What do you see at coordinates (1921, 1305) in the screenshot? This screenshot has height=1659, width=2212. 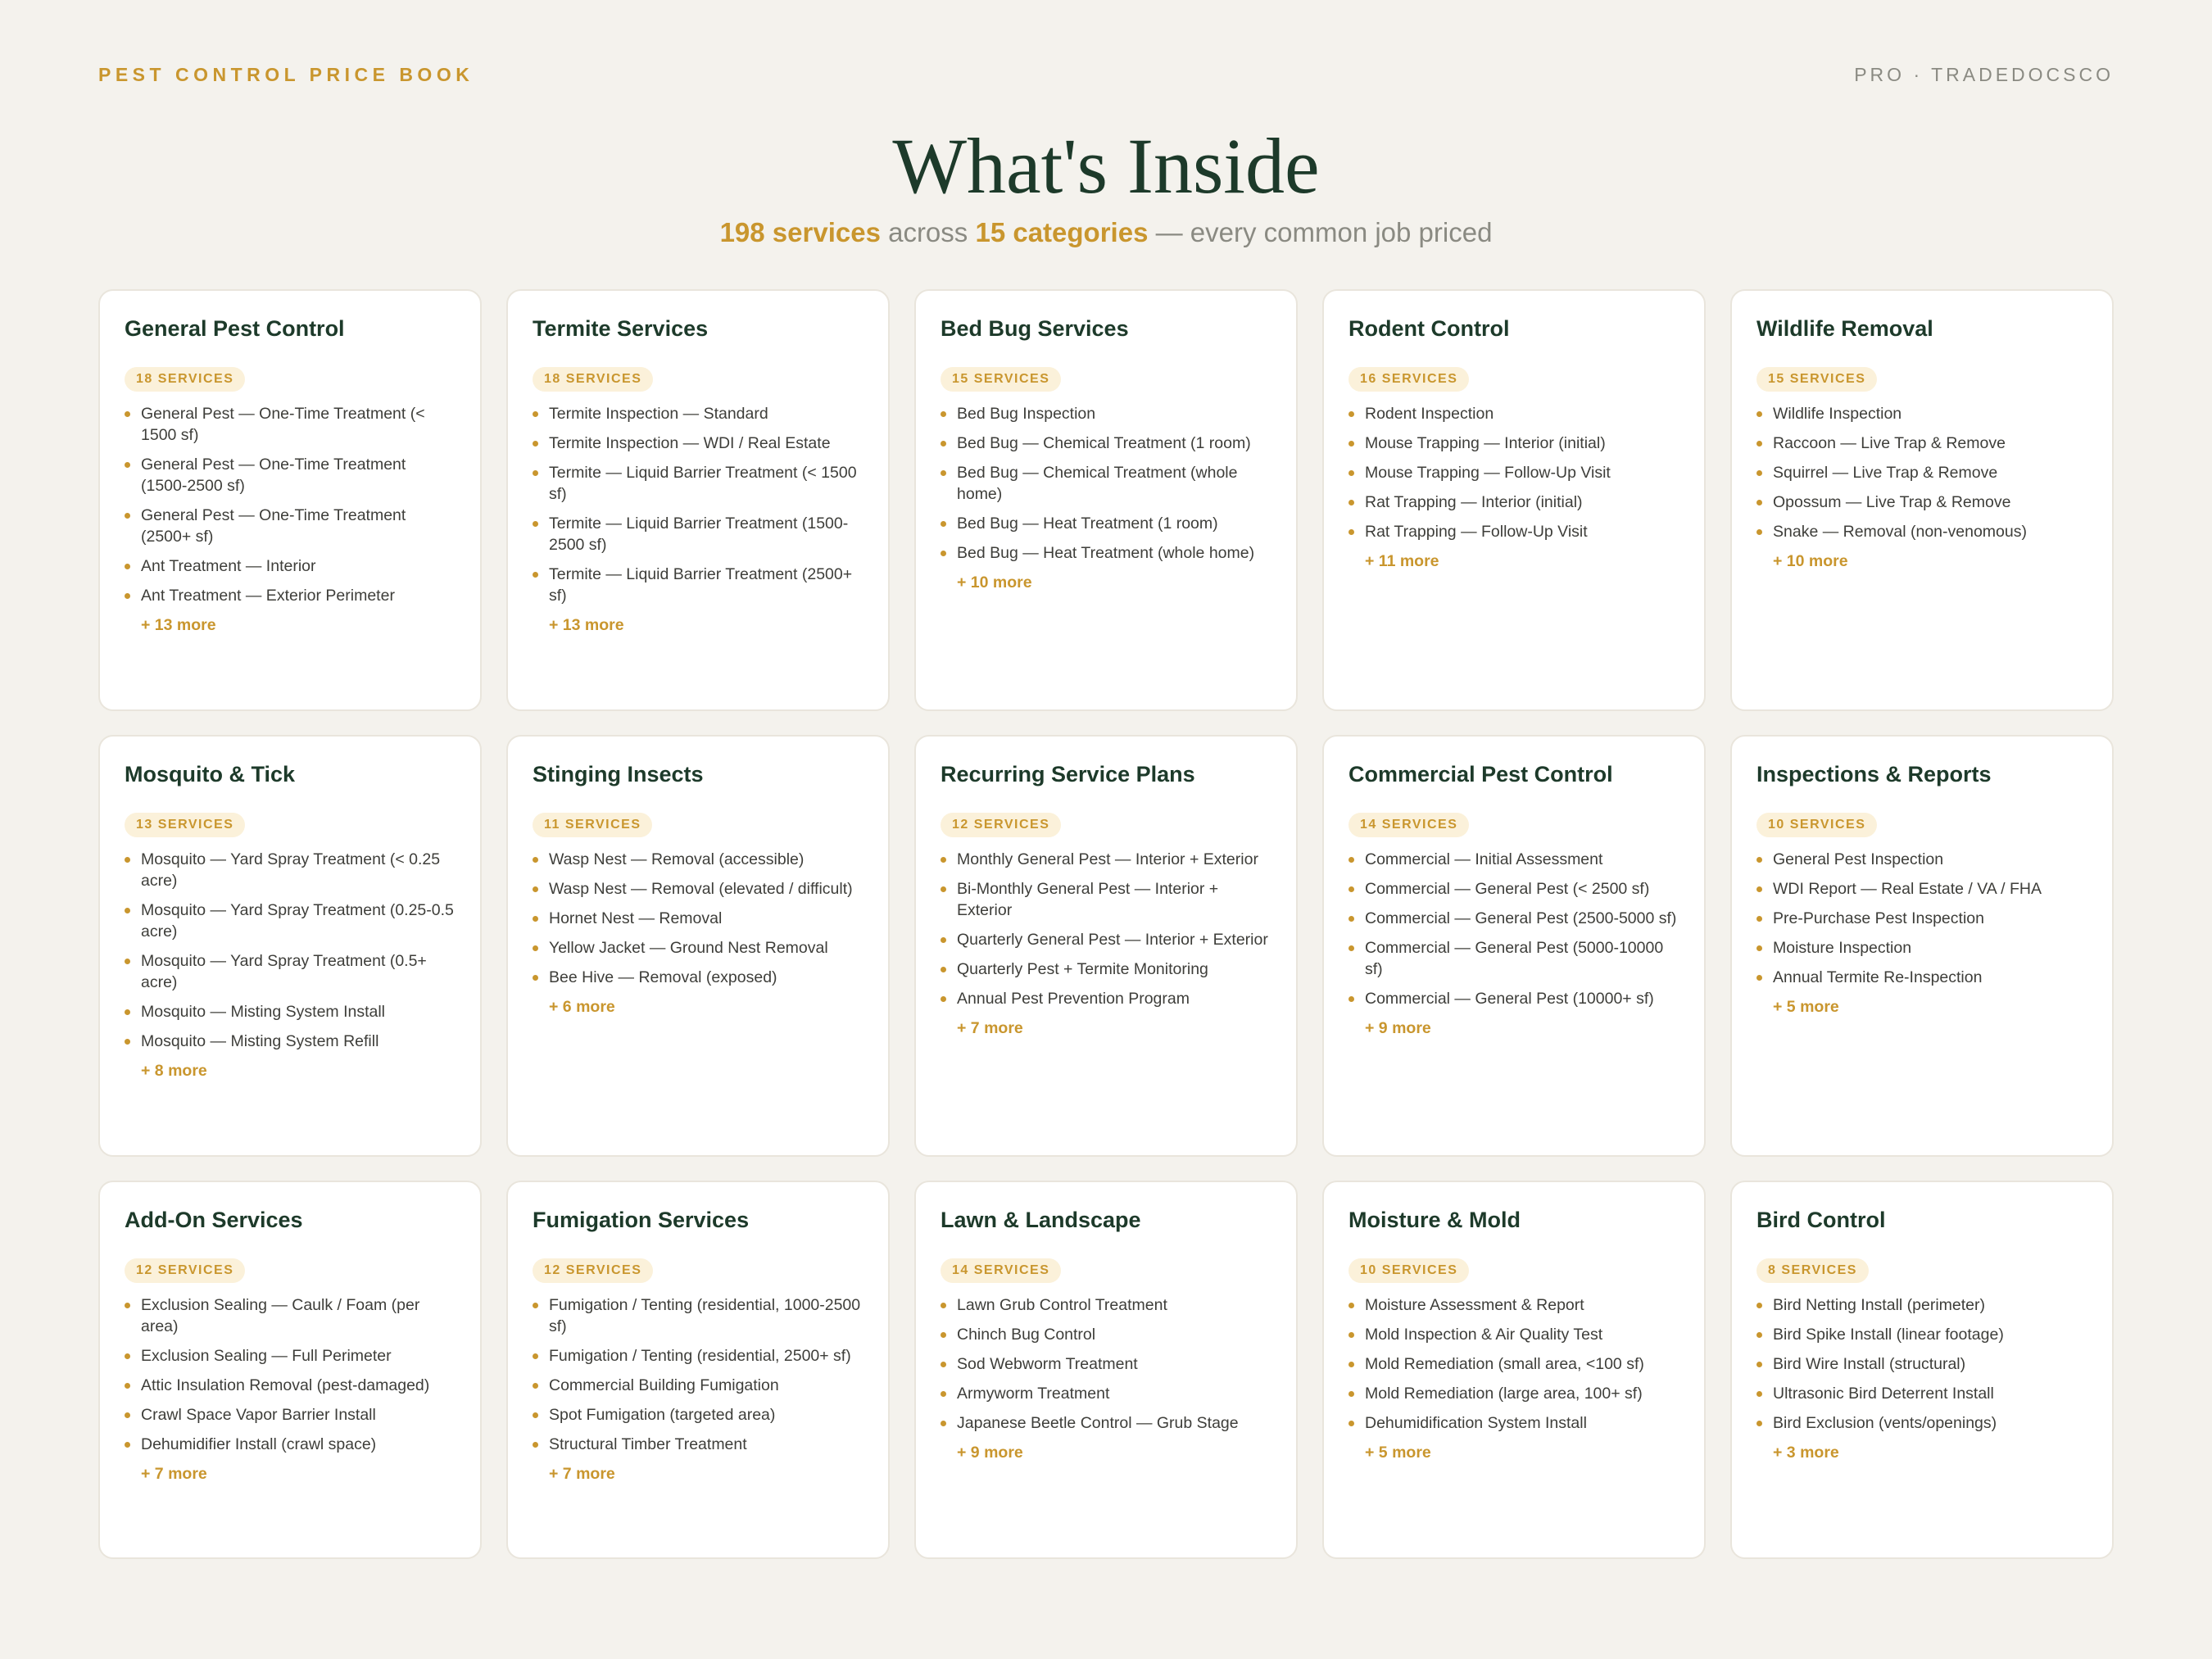 I see `service-item: Bird Netting Install (perimeter)` at bounding box center [1921, 1305].